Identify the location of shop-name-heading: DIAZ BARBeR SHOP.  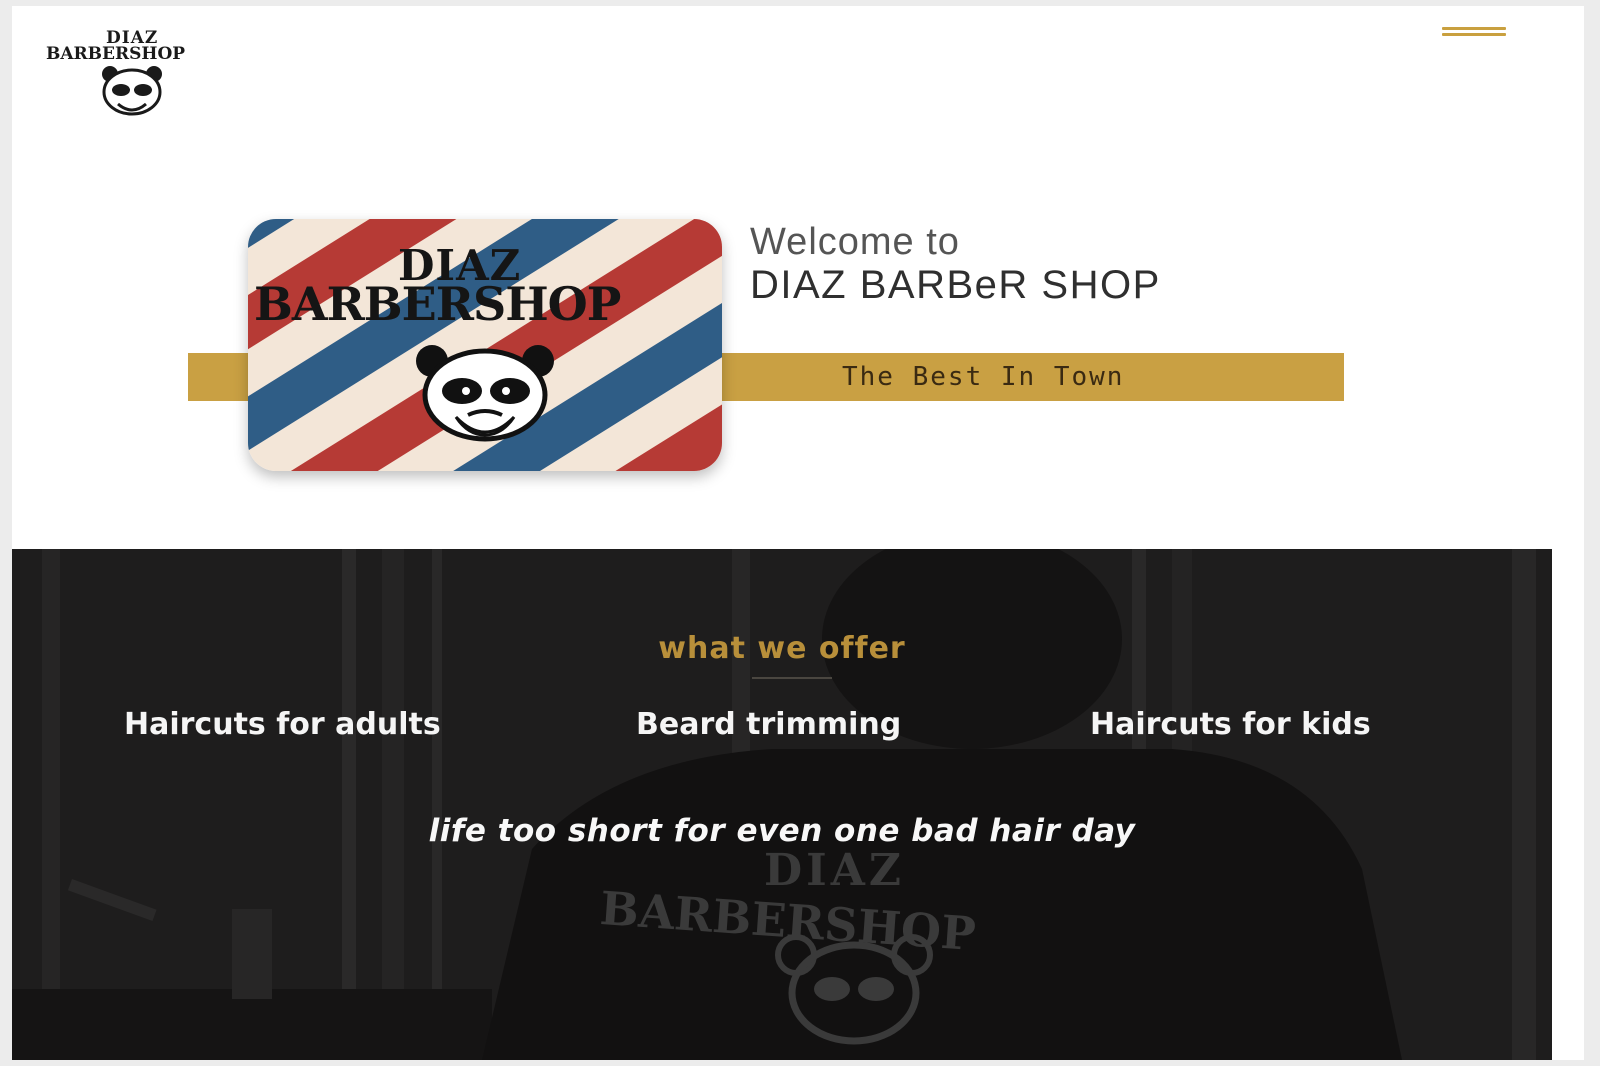
(955, 285).